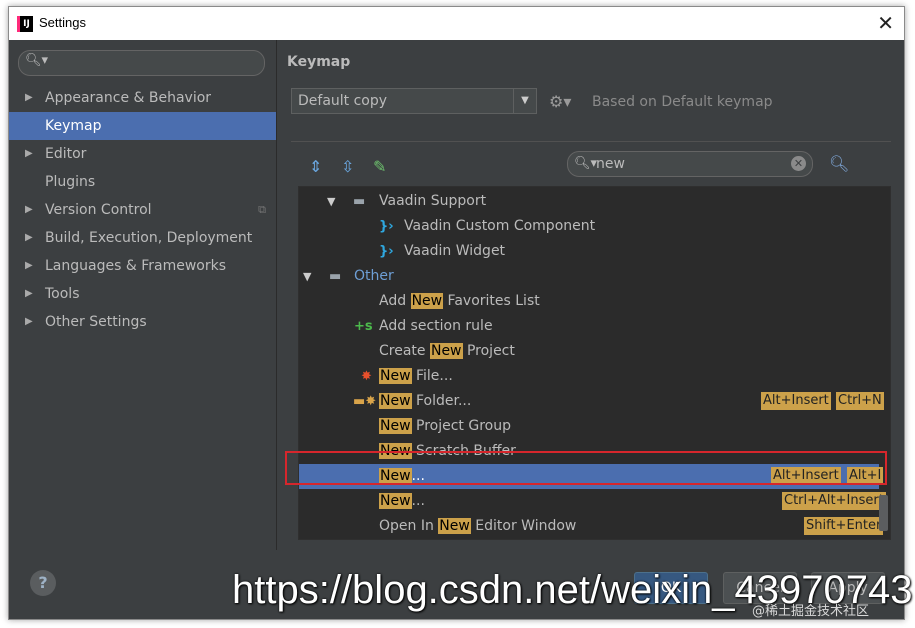 The width and height of the screenshot is (915, 628). I want to click on sidebar-item-label: Plugins, so click(70, 182).